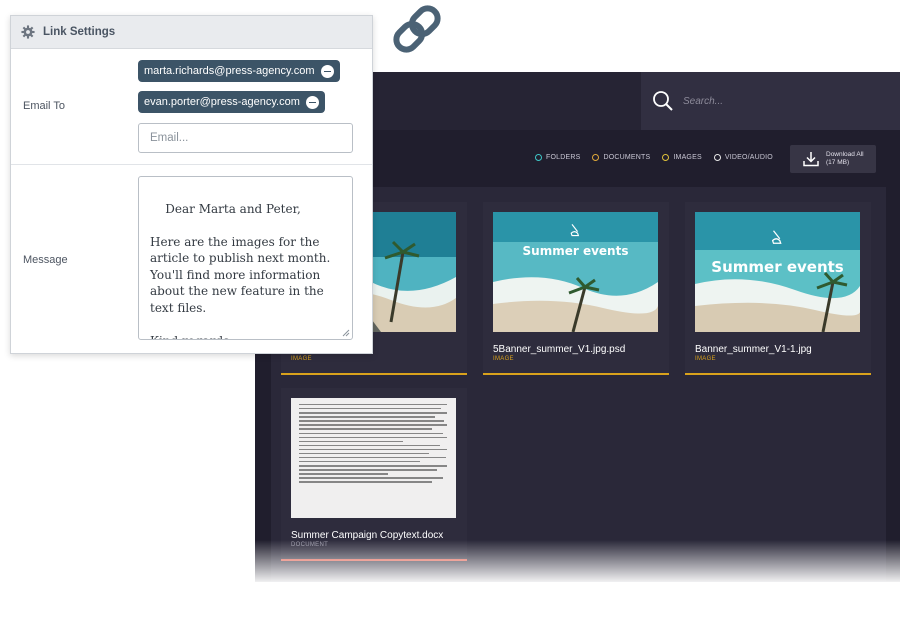 This screenshot has width=900, height=624. I want to click on download-label: Download All, so click(845, 154).